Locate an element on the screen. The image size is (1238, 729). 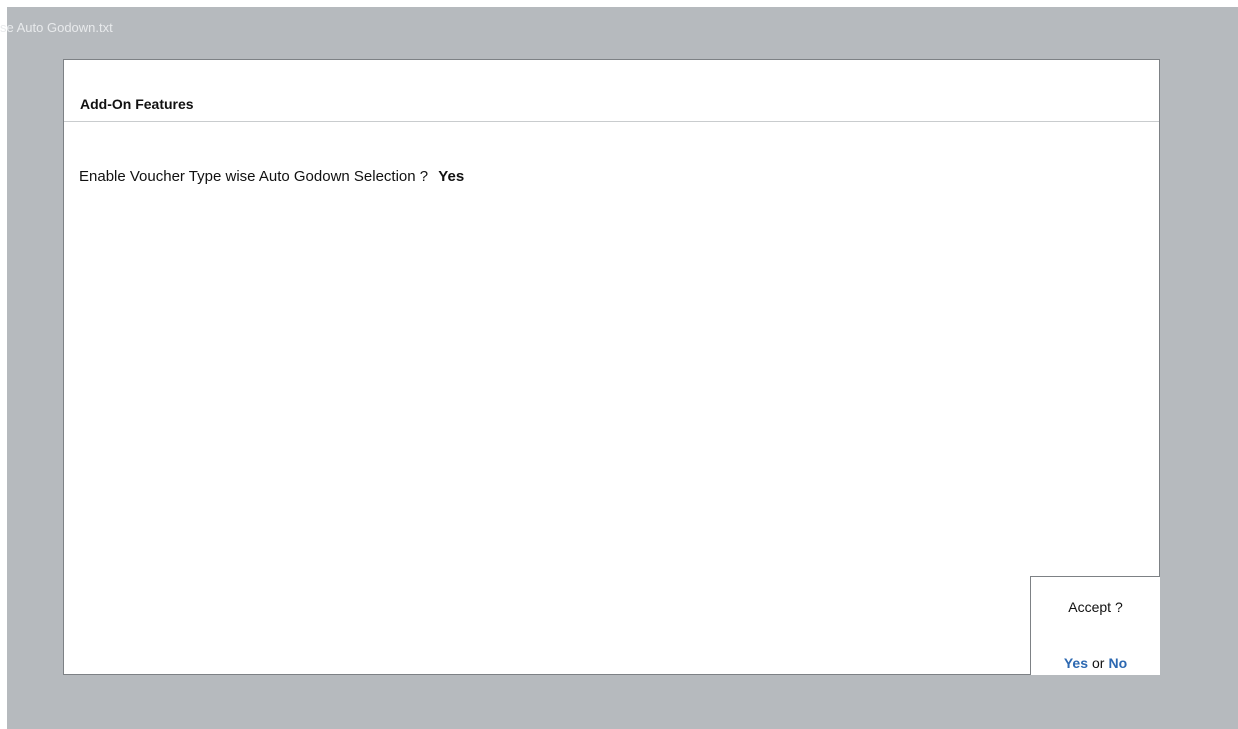
accept-dialog: Accept ? Yes or No is located at coordinates (1095, 625).